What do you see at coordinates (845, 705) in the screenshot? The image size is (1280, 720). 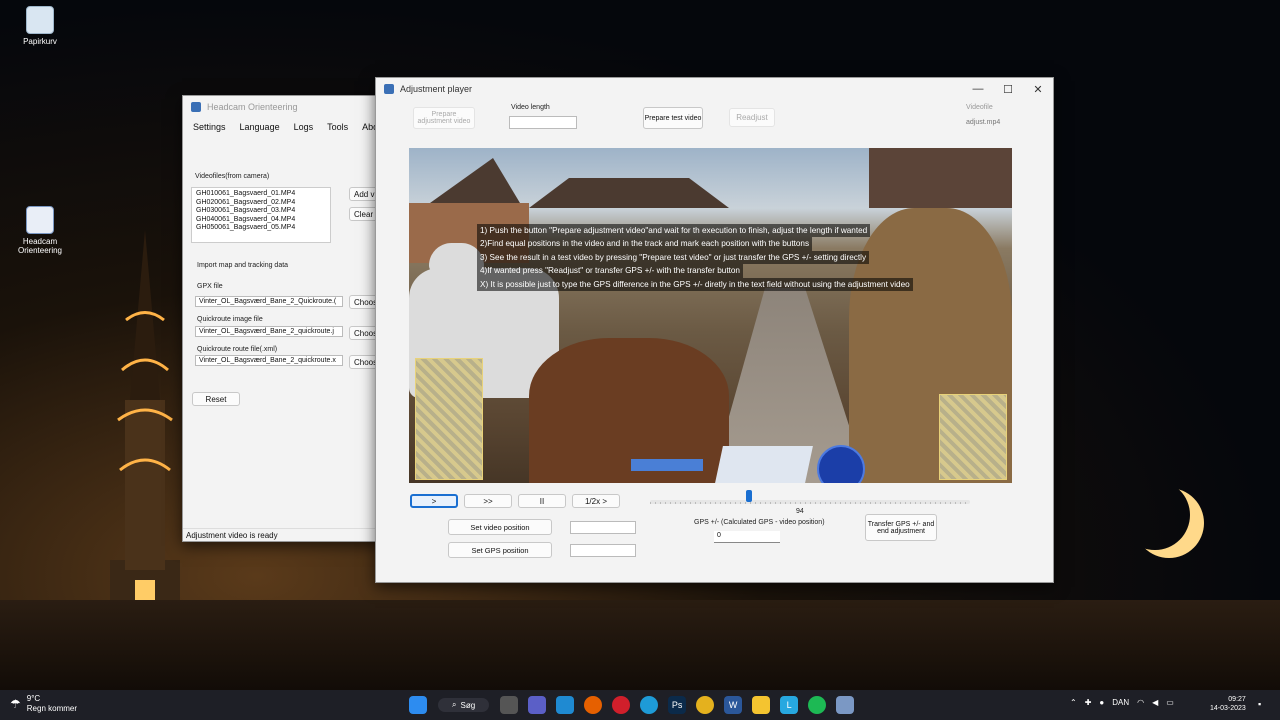 I see `headcam-taskbar-icon` at bounding box center [845, 705].